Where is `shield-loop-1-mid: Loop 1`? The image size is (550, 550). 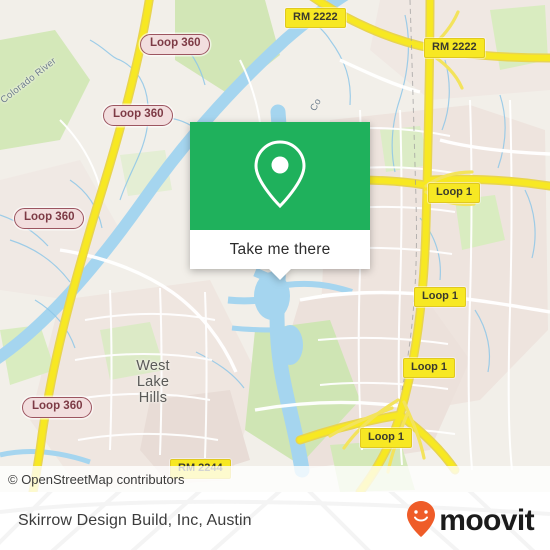
shield-loop-1-mid: Loop 1 is located at coordinates (440, 297).